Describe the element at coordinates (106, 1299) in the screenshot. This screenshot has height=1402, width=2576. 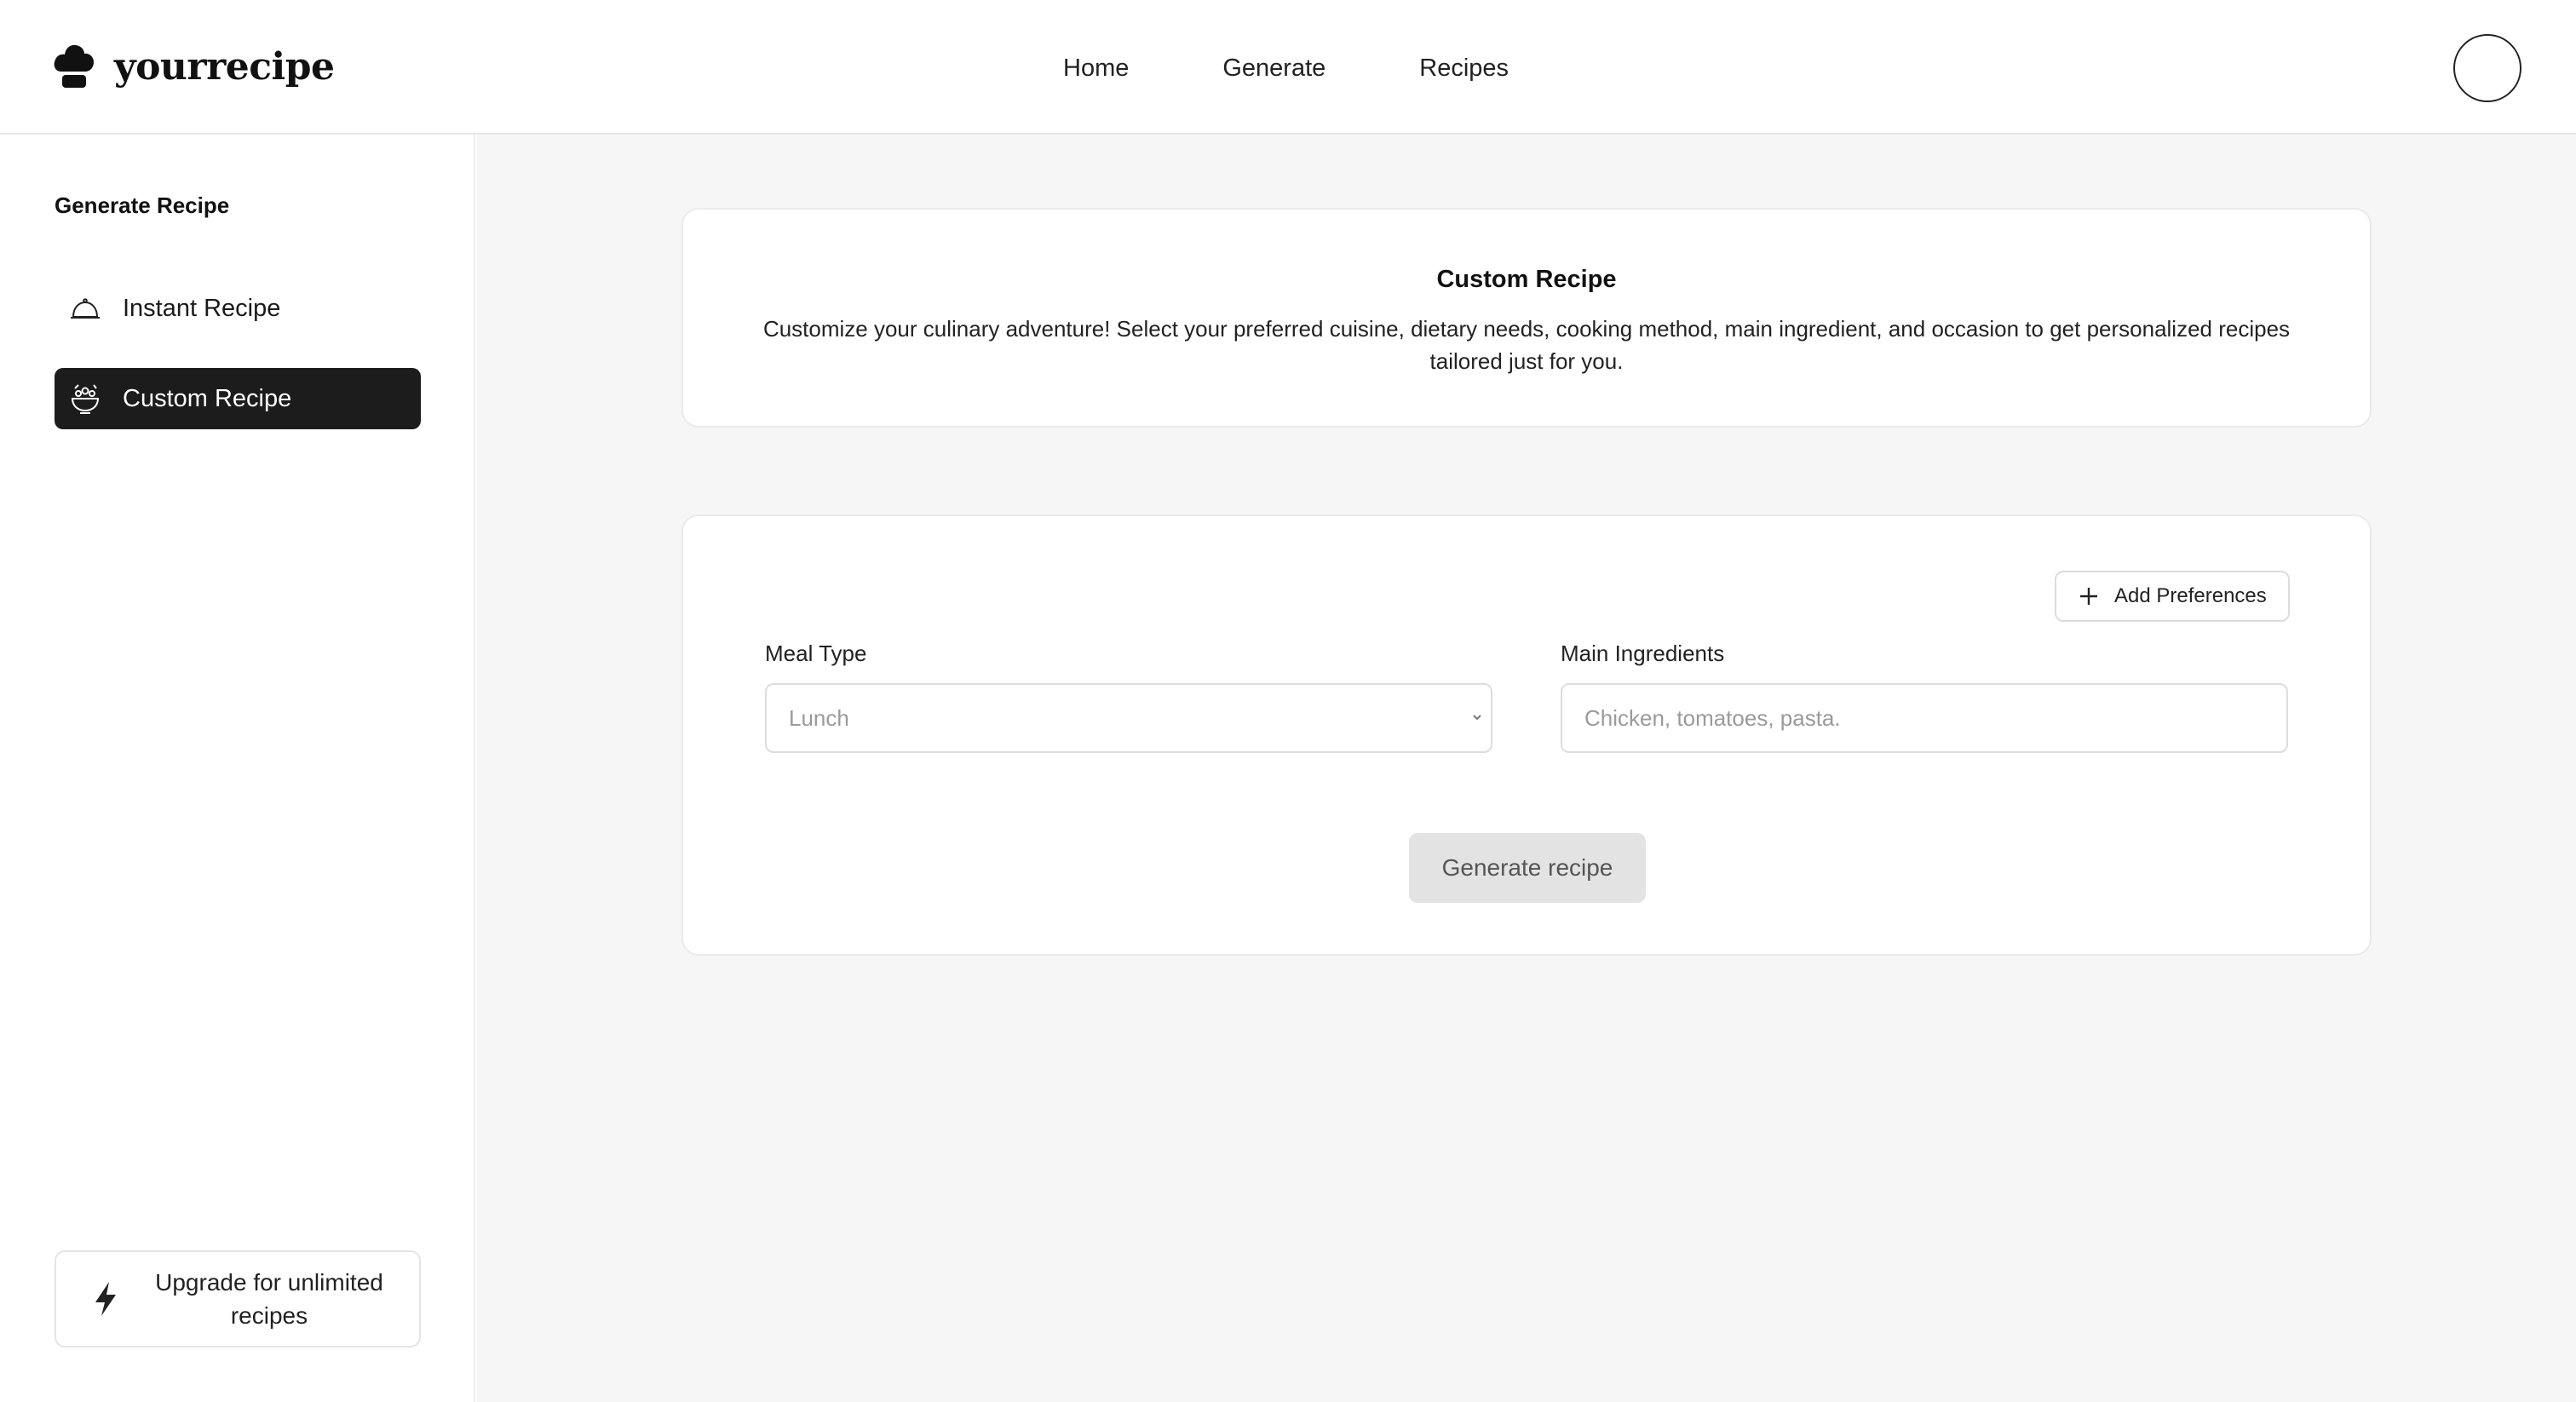
I see `lightning-icon` at that location.